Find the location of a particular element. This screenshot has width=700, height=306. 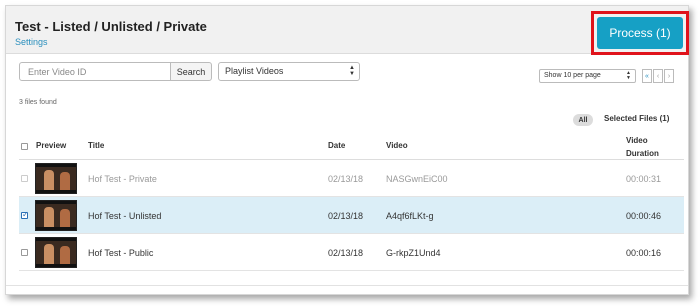

playlist-select: Playlist Videos ▲ ▼ is located at coordinates (289, 71).